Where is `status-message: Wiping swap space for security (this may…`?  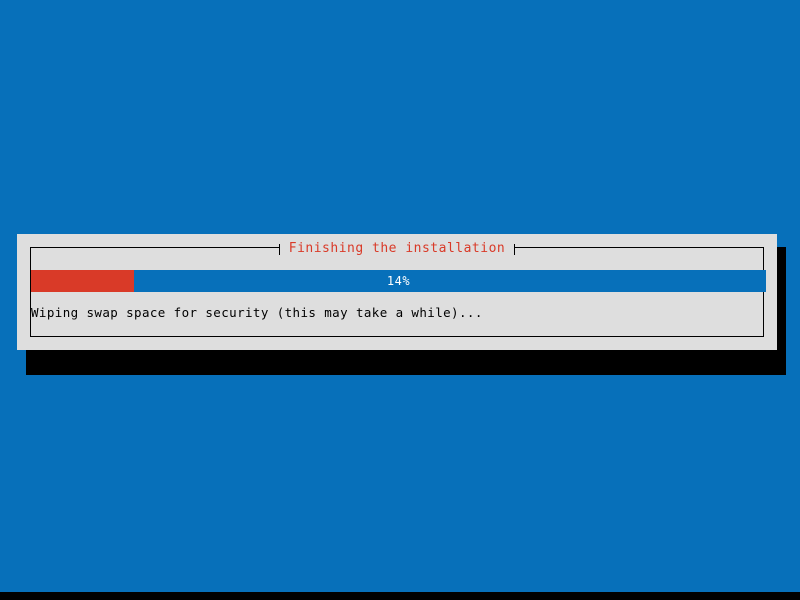 status-message: Wiping swap space for security (this may… is located at coordinates (257, 312).